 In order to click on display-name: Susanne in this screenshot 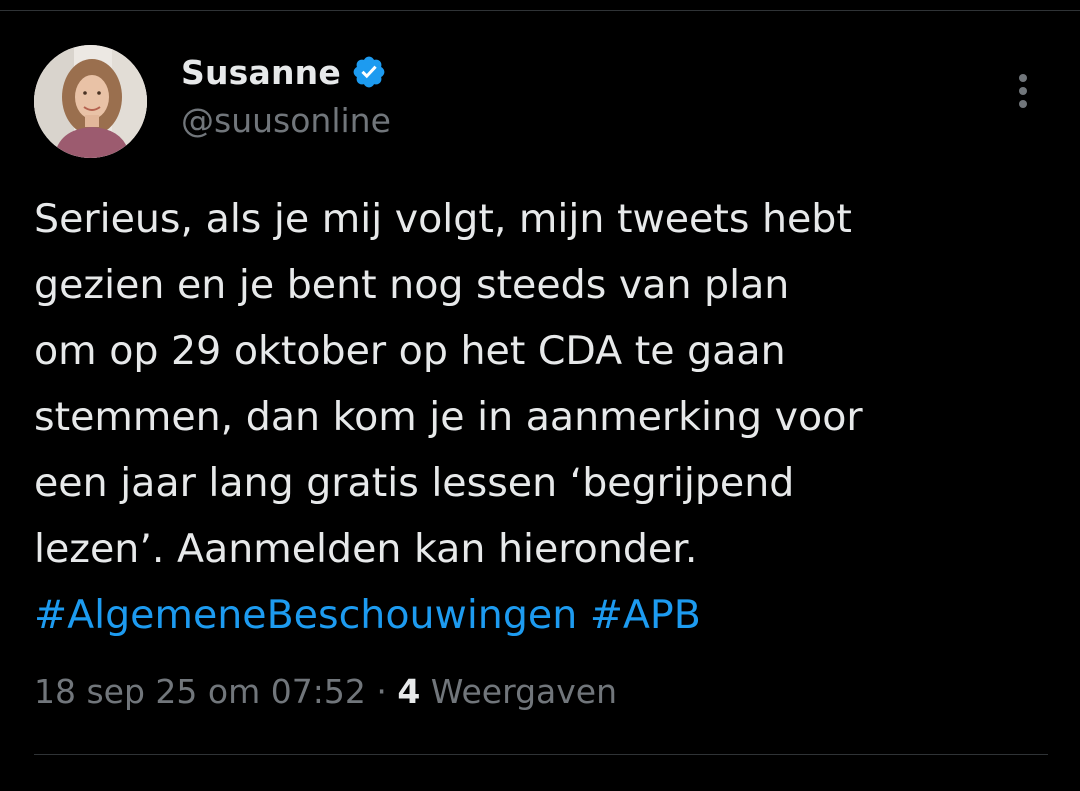, I will do `click(261, 72)`.